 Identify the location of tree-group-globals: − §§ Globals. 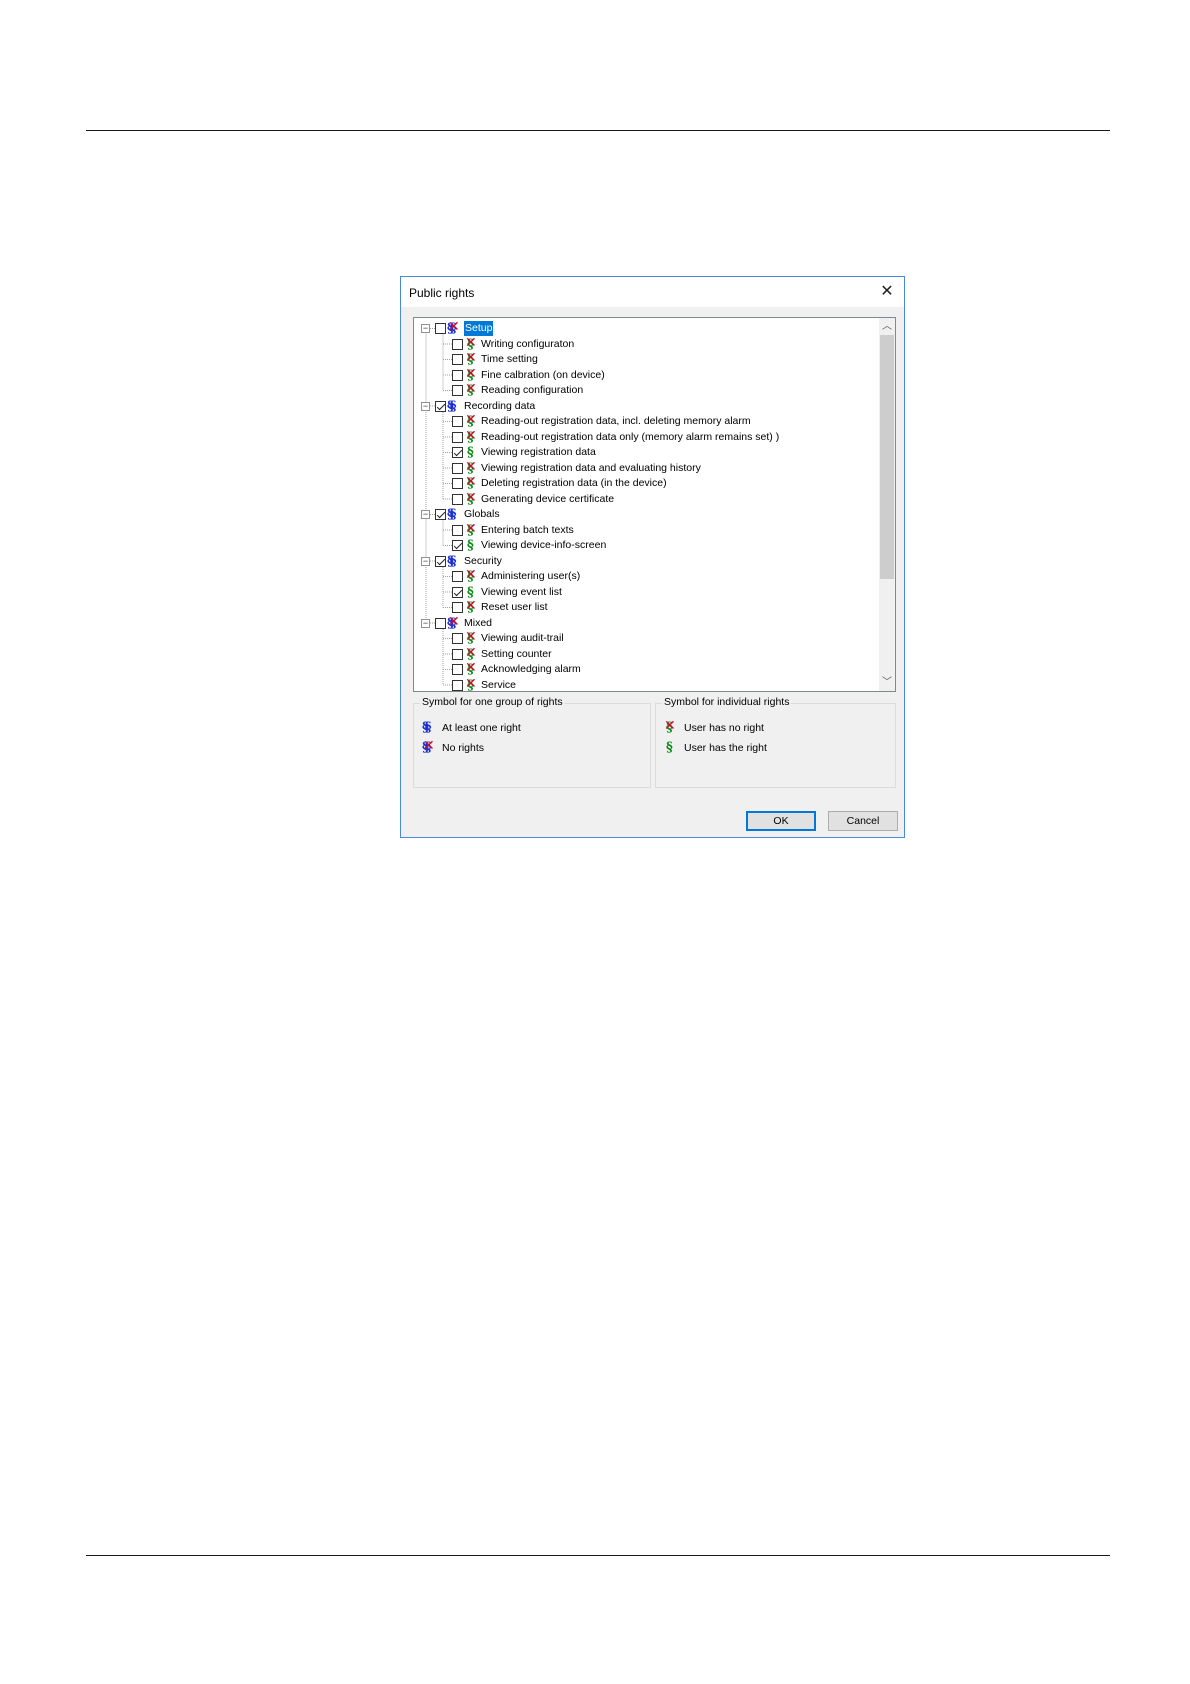
(644, 514).